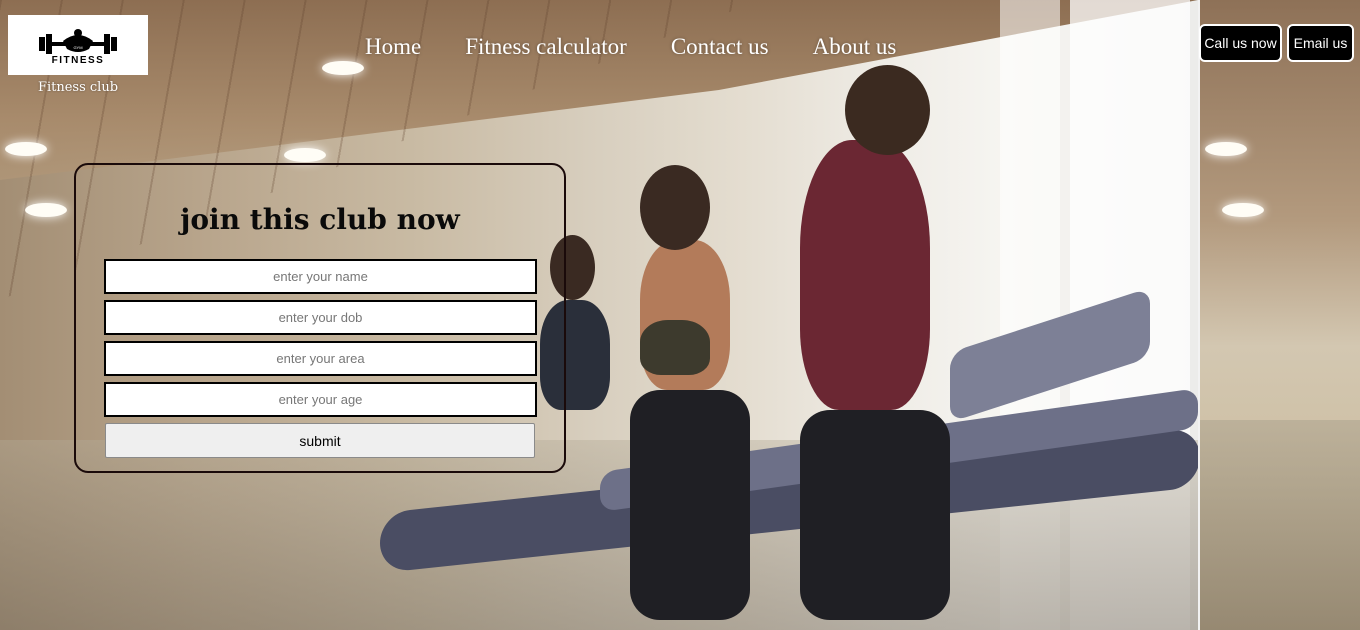  Describe the element at coordinates (320, 317) in the screenshot. I see `dob-input` at that location.